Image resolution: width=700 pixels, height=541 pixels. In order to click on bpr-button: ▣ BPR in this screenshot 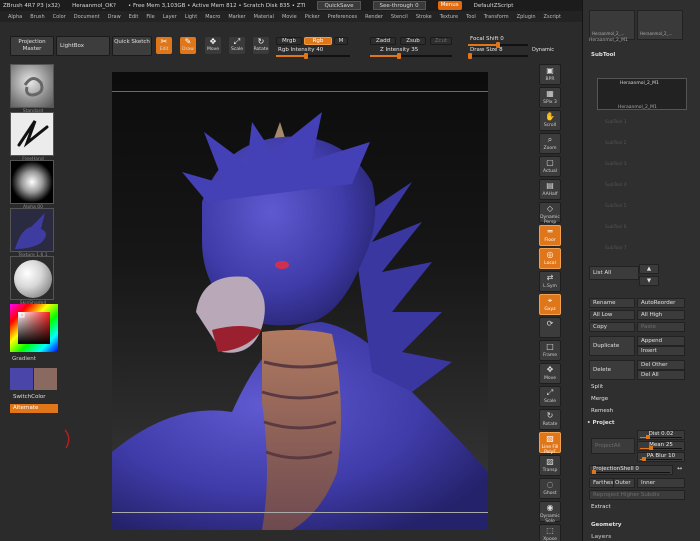, I will do `click(550, 74)`.